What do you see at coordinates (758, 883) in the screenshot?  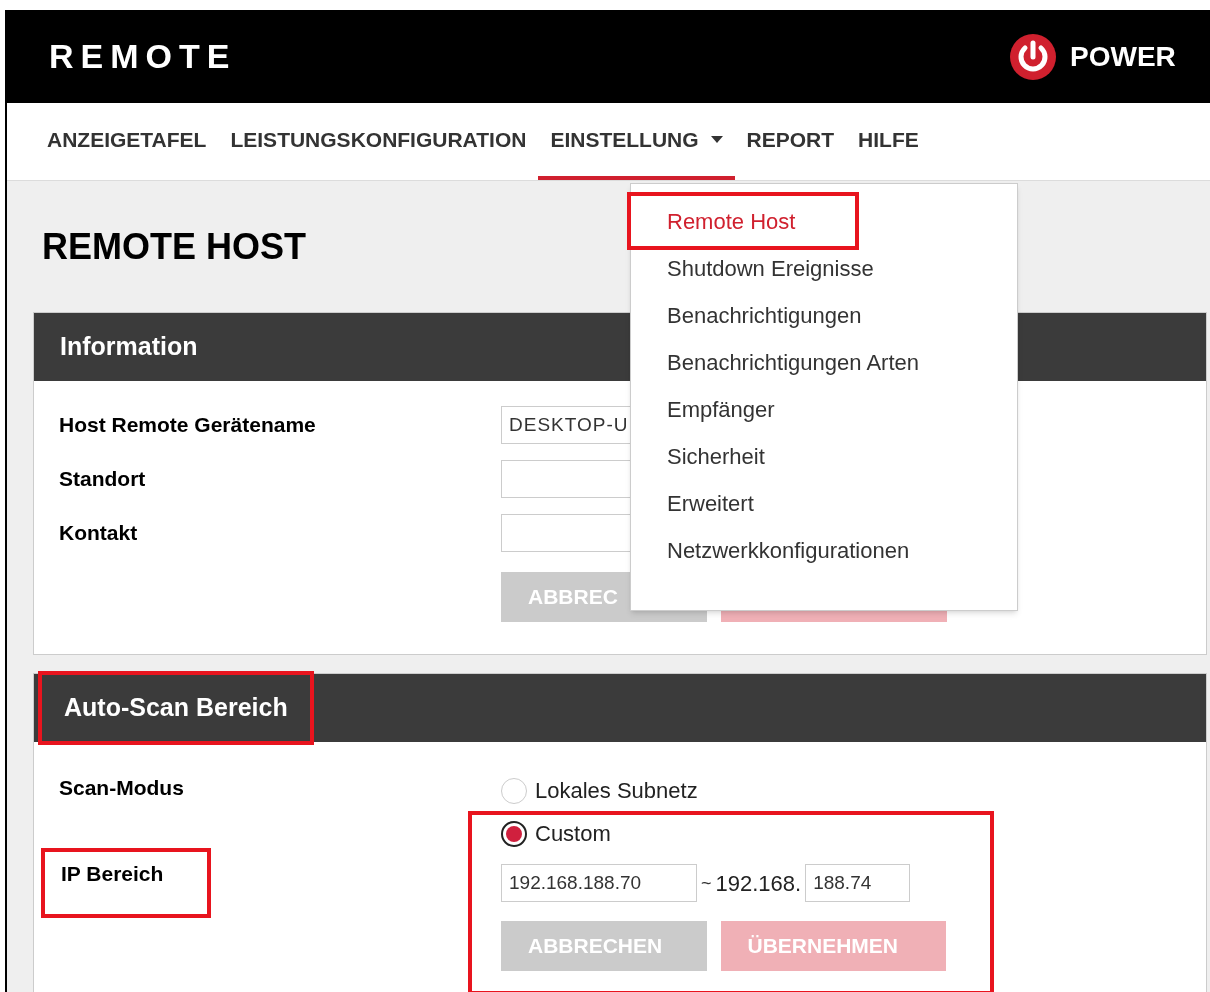 I see `ip-prefix: 192.168.` at bounding box center [758, 883].